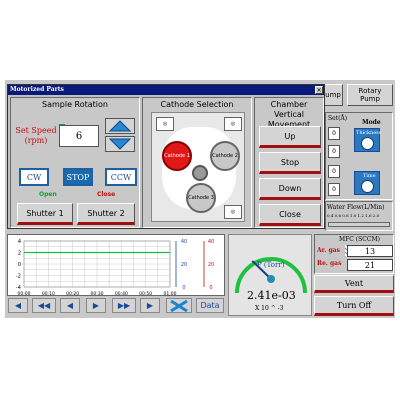 The height and width of the screenshot is (400, 400). Describe the element at coordinates (120, 144) in the screenshot. I see `speed-down-button` at that location.